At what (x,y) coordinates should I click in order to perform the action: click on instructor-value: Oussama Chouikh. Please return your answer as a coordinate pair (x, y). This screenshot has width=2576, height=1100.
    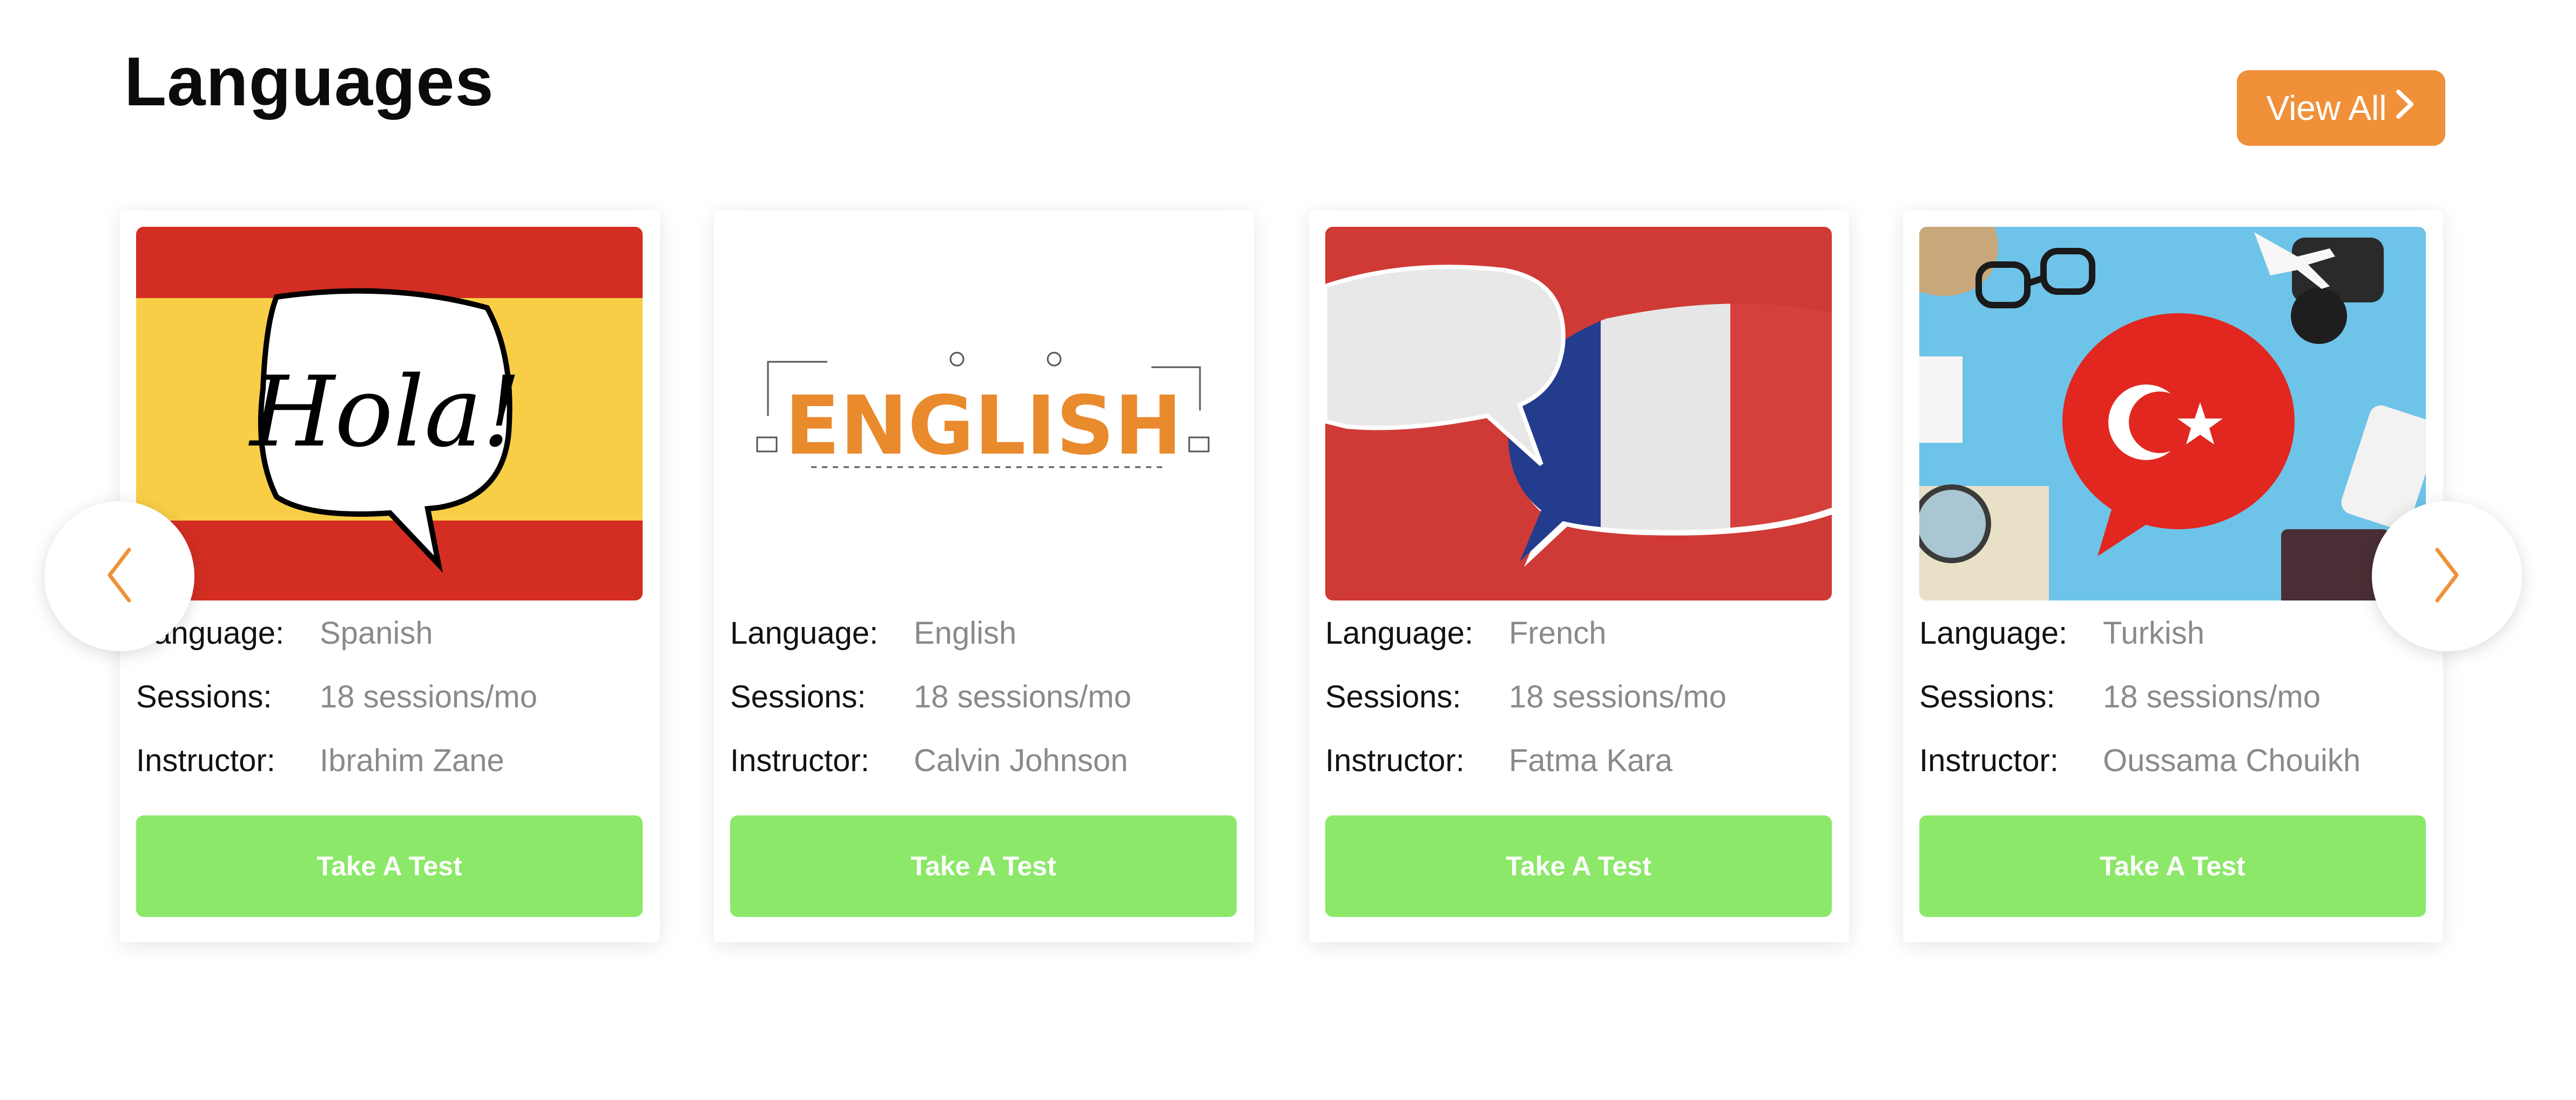
    Looking at the image, I should click on (2232, 760).